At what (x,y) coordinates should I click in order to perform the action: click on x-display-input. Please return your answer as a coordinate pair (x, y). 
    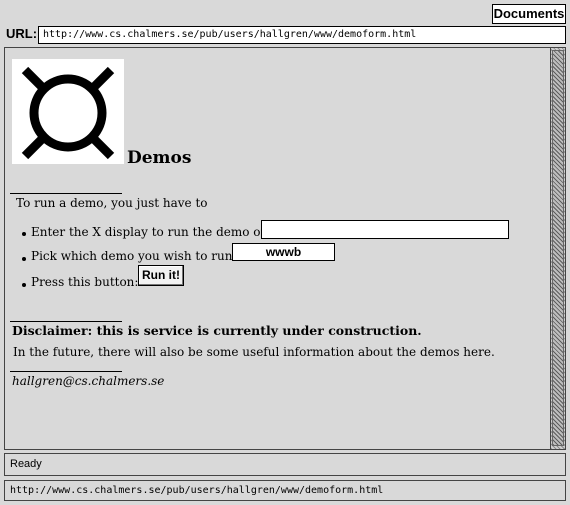
    Looking at the image, I should click on (385, 229).